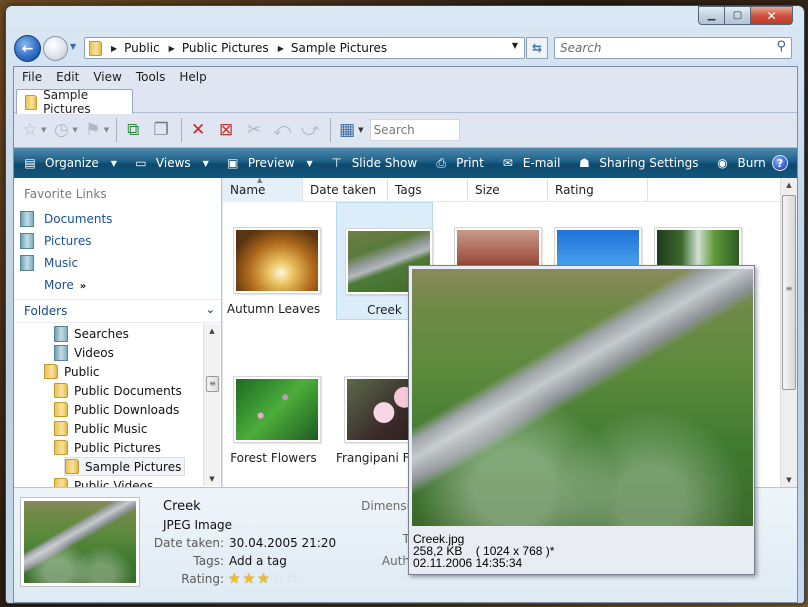 This screenshot has width=808, height=607. I want to click on favorite-music: Music, so click(49, 263).